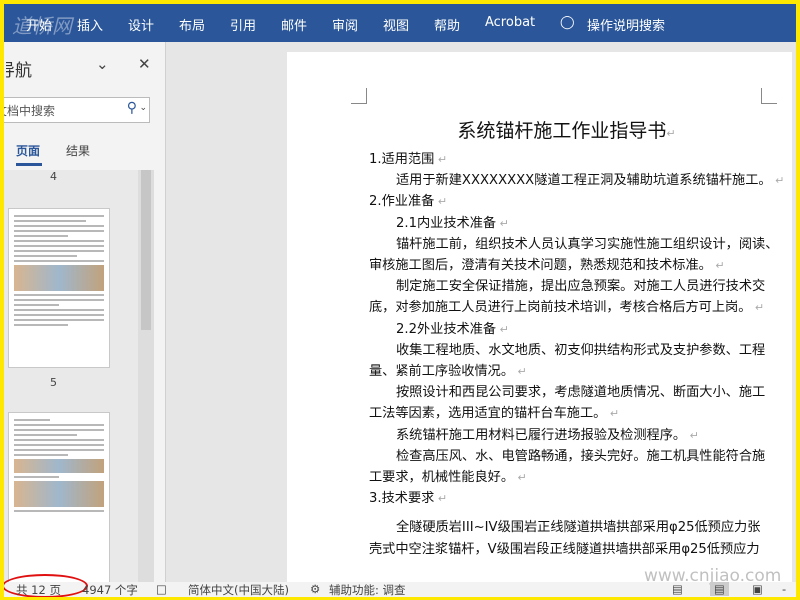 The height and width of the screenshot is (600, 800). Describe the element at coordinates (402, 159) in the screenshot. I see `line-text: 1.适用范围` at that location.